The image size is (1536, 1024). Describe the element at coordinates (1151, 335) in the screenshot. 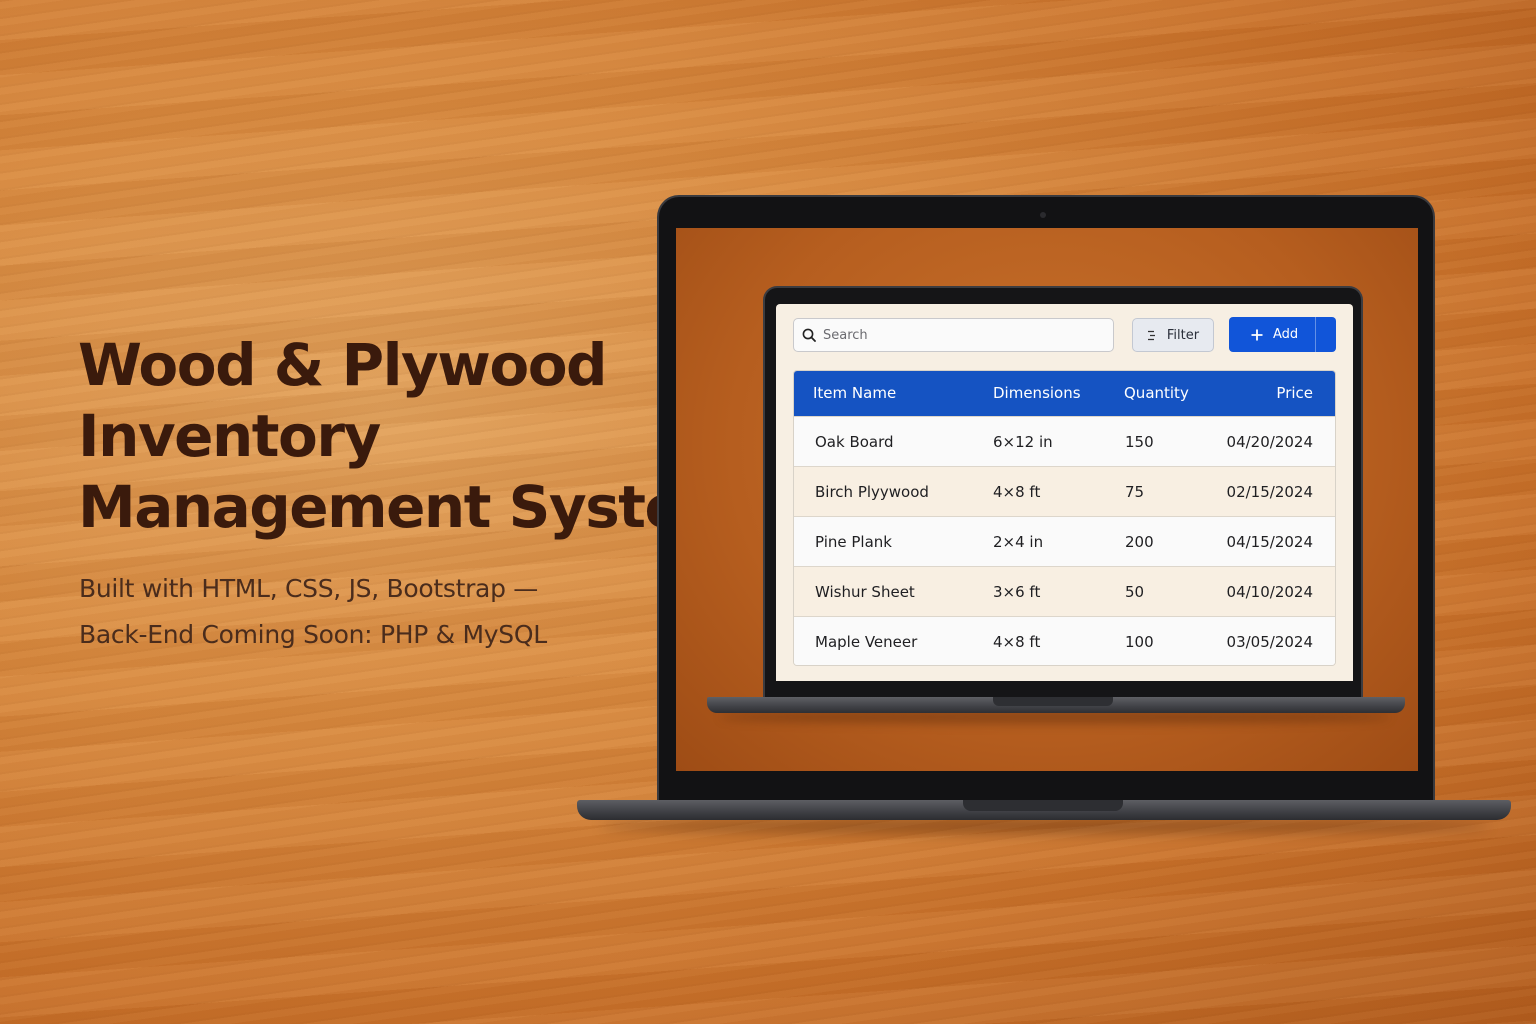

I see `filter-icon` at that location.